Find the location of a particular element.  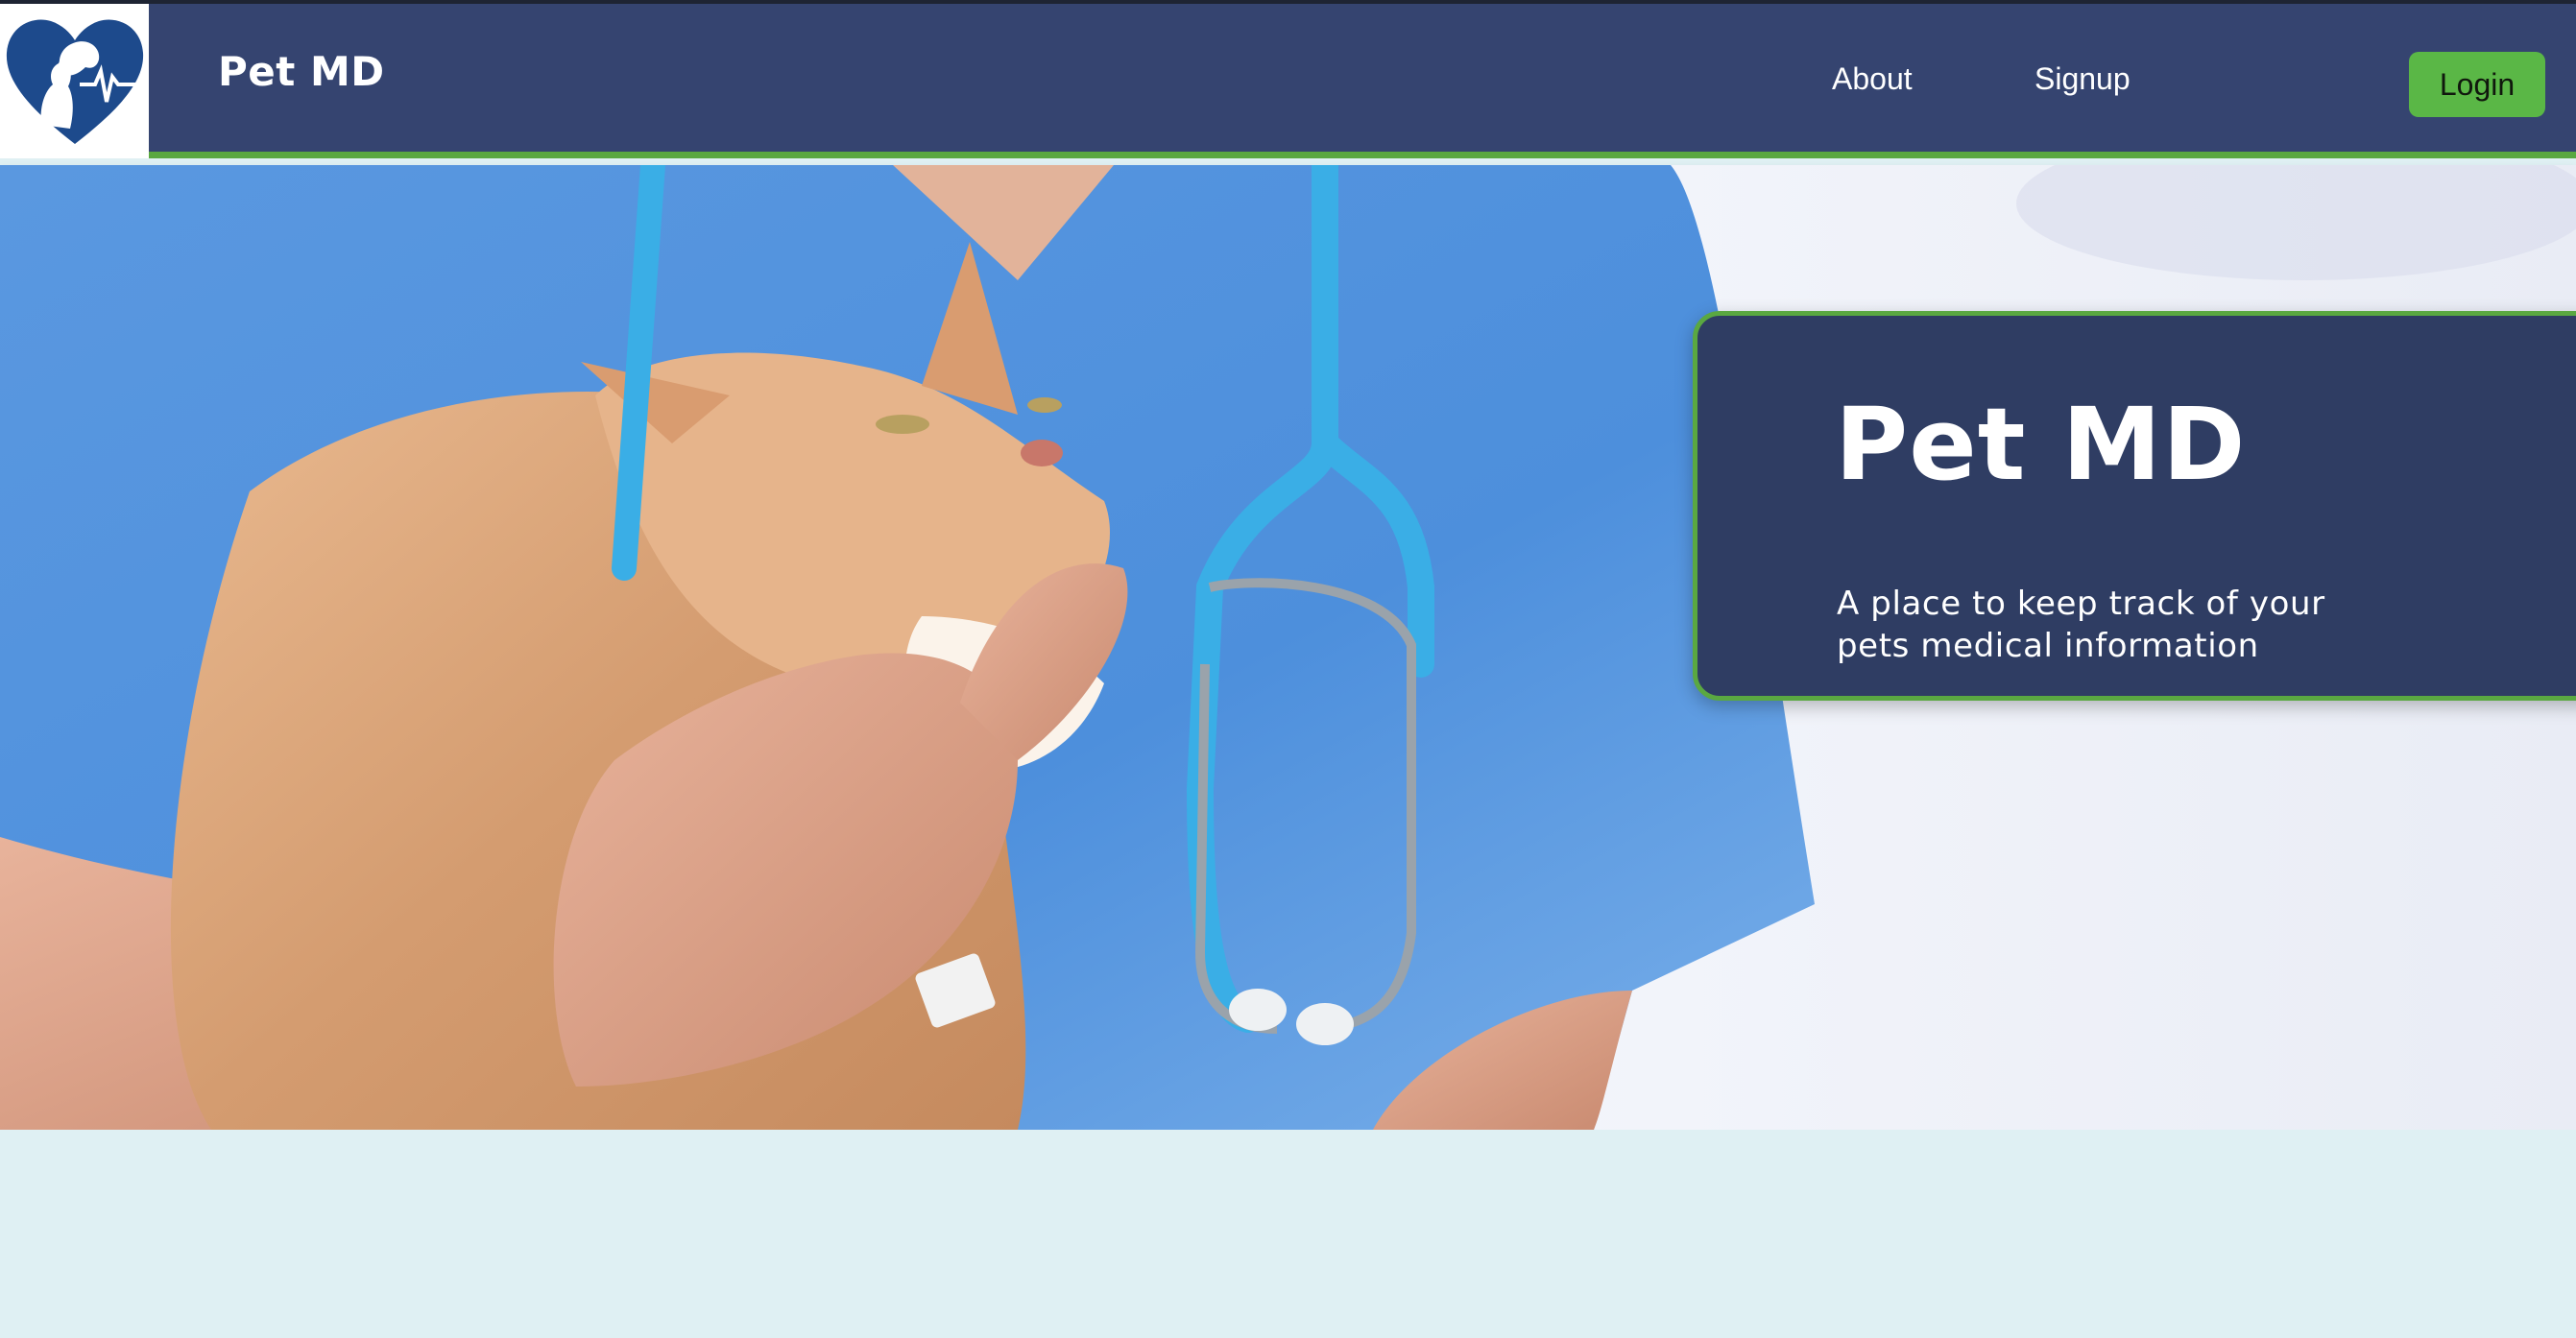

brand-title: Pet MD is located at coordinates (301, 71).